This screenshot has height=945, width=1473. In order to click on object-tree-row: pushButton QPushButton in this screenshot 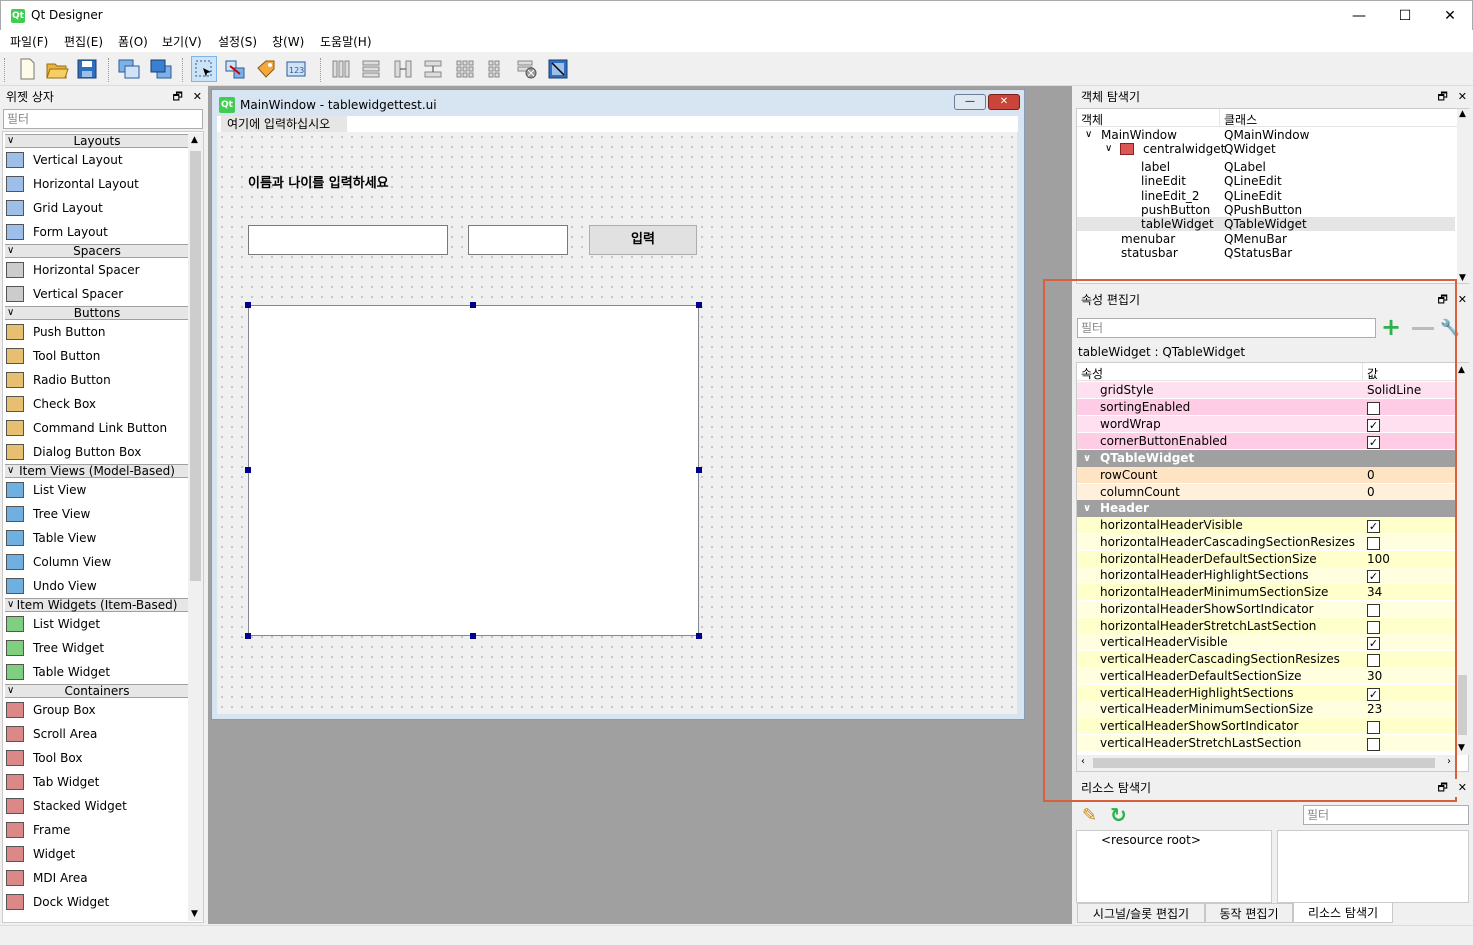, I will do `click(1266, 210)`.